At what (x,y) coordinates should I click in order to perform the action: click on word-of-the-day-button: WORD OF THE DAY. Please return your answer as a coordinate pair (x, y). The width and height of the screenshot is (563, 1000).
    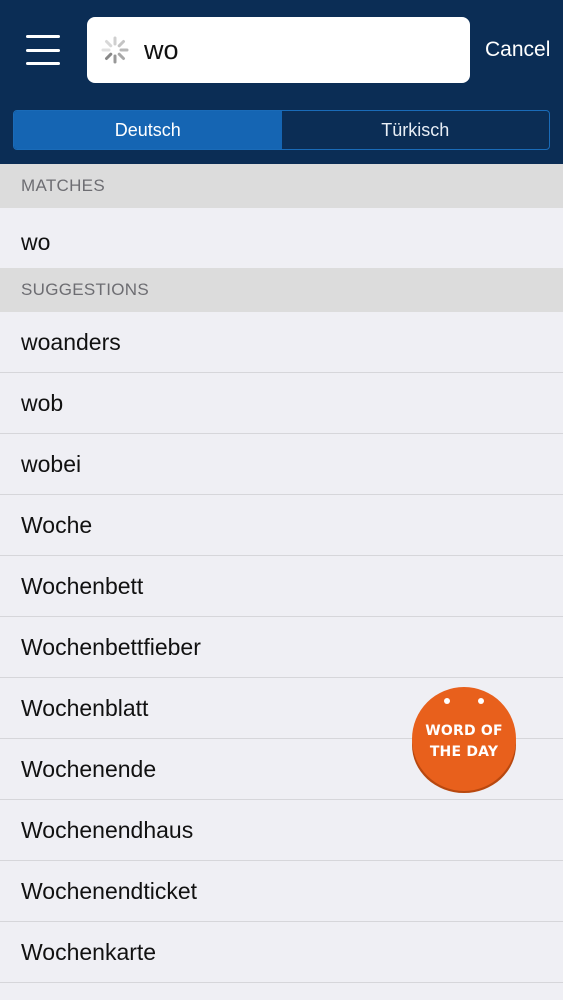
    Looking at the image, I should click on (464, 740).